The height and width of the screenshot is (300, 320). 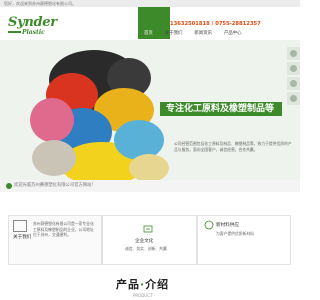 I want to click on qq-icon, so click(x=293, y=83).